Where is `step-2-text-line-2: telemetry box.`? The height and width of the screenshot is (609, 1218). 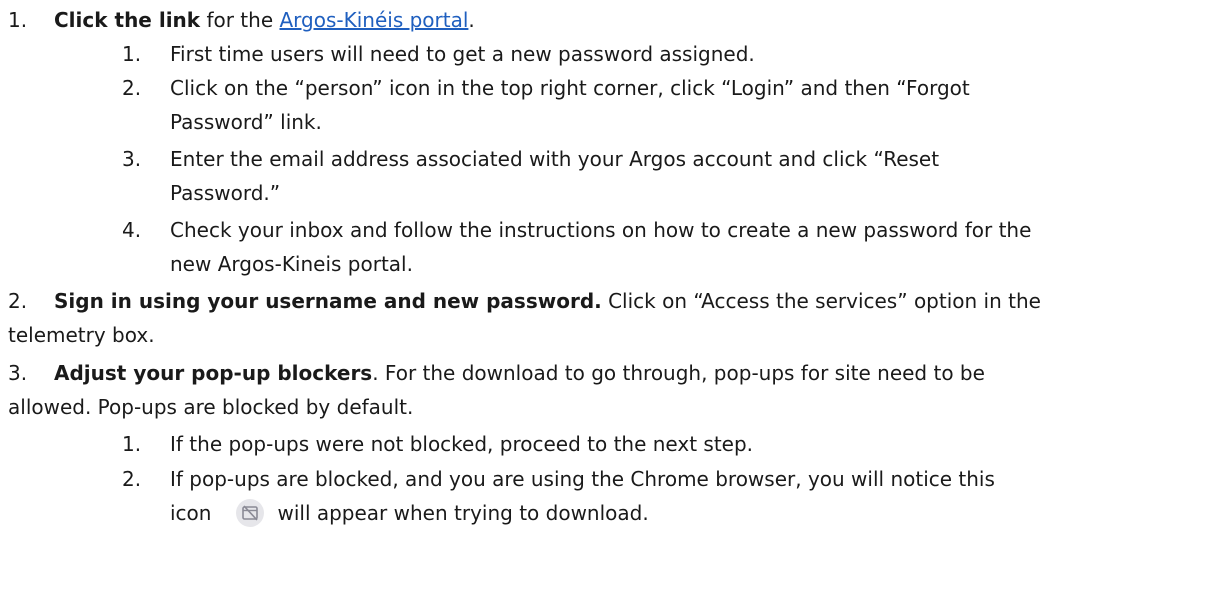 step-2-text-line-2: telemetry box. is located at coordinates (81, 335).